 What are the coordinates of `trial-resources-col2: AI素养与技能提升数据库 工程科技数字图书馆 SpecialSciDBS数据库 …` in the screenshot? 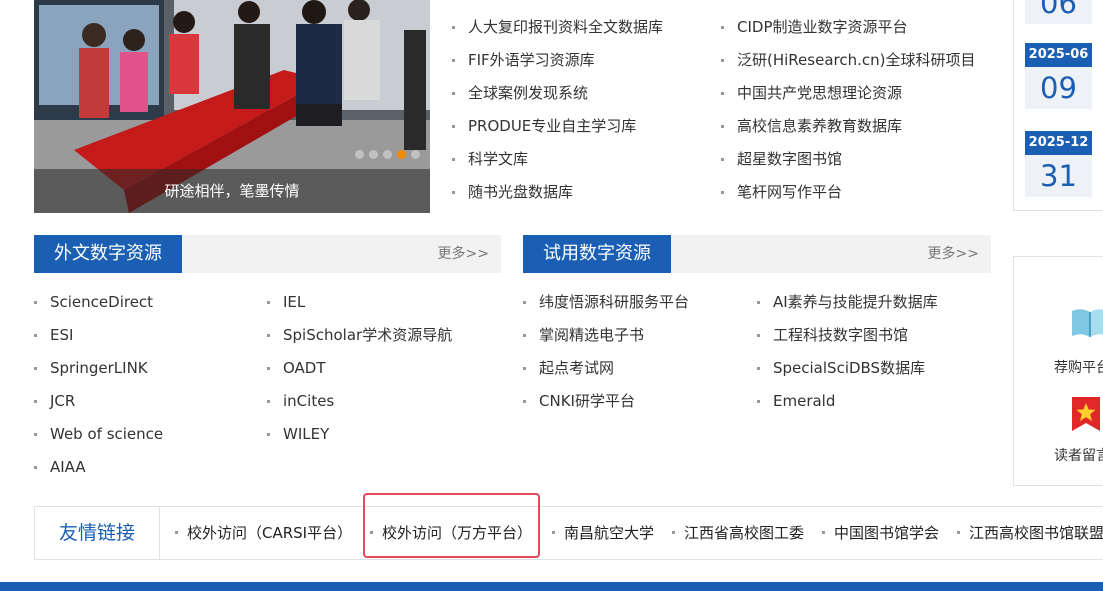 It's located at (847, 352).